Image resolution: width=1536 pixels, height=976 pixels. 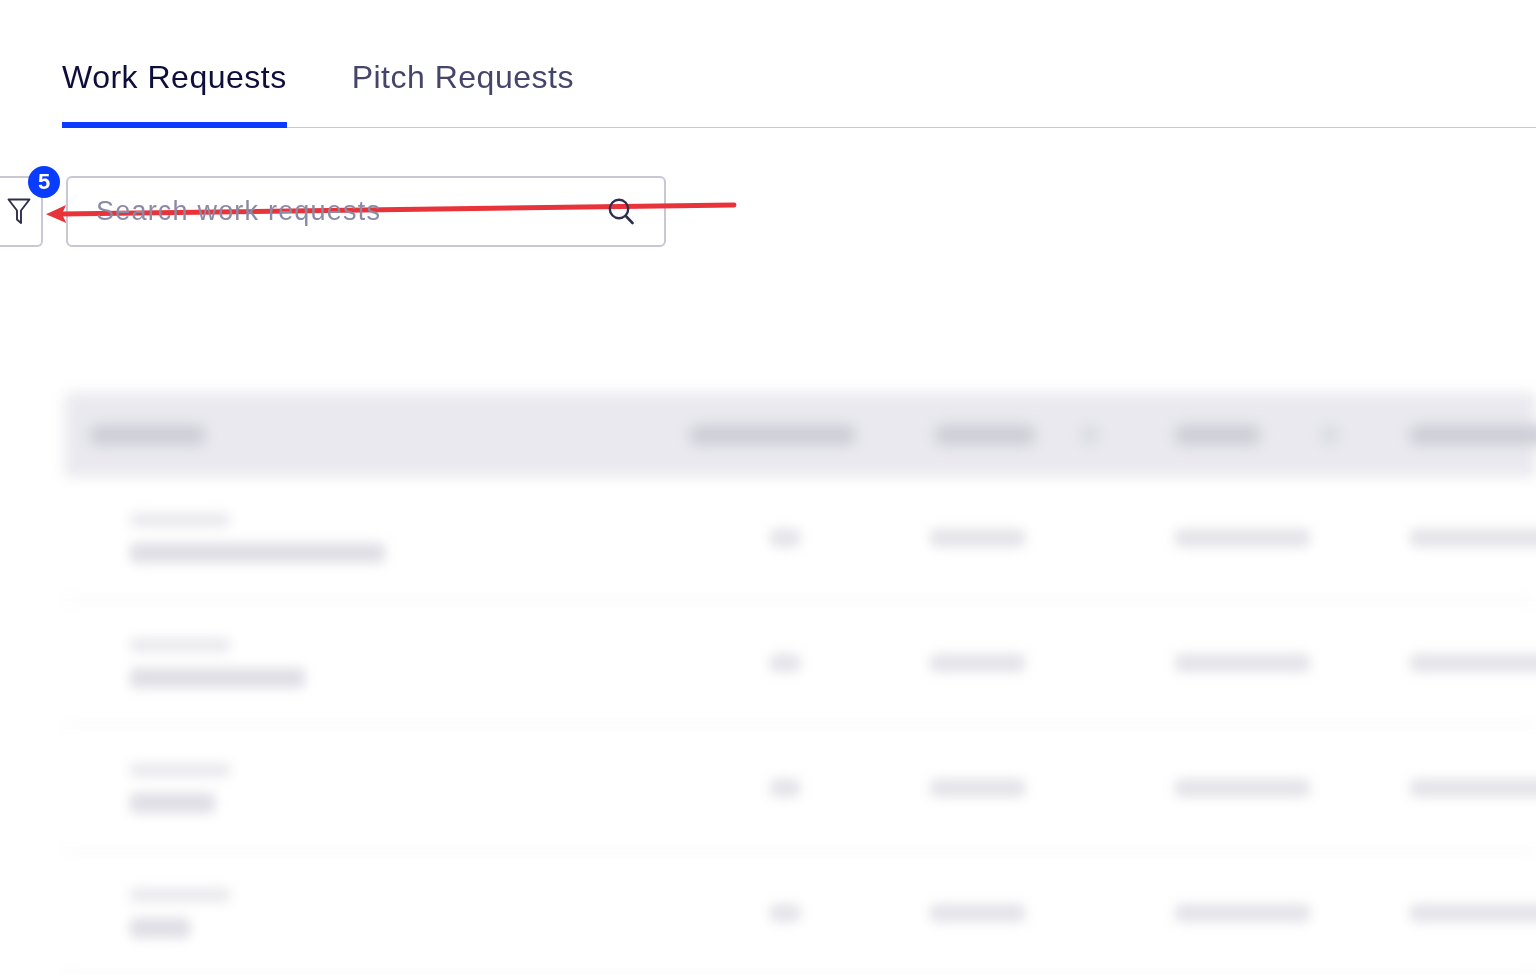 I want to click on tab: Work Requests, so click(x=174, y=92).